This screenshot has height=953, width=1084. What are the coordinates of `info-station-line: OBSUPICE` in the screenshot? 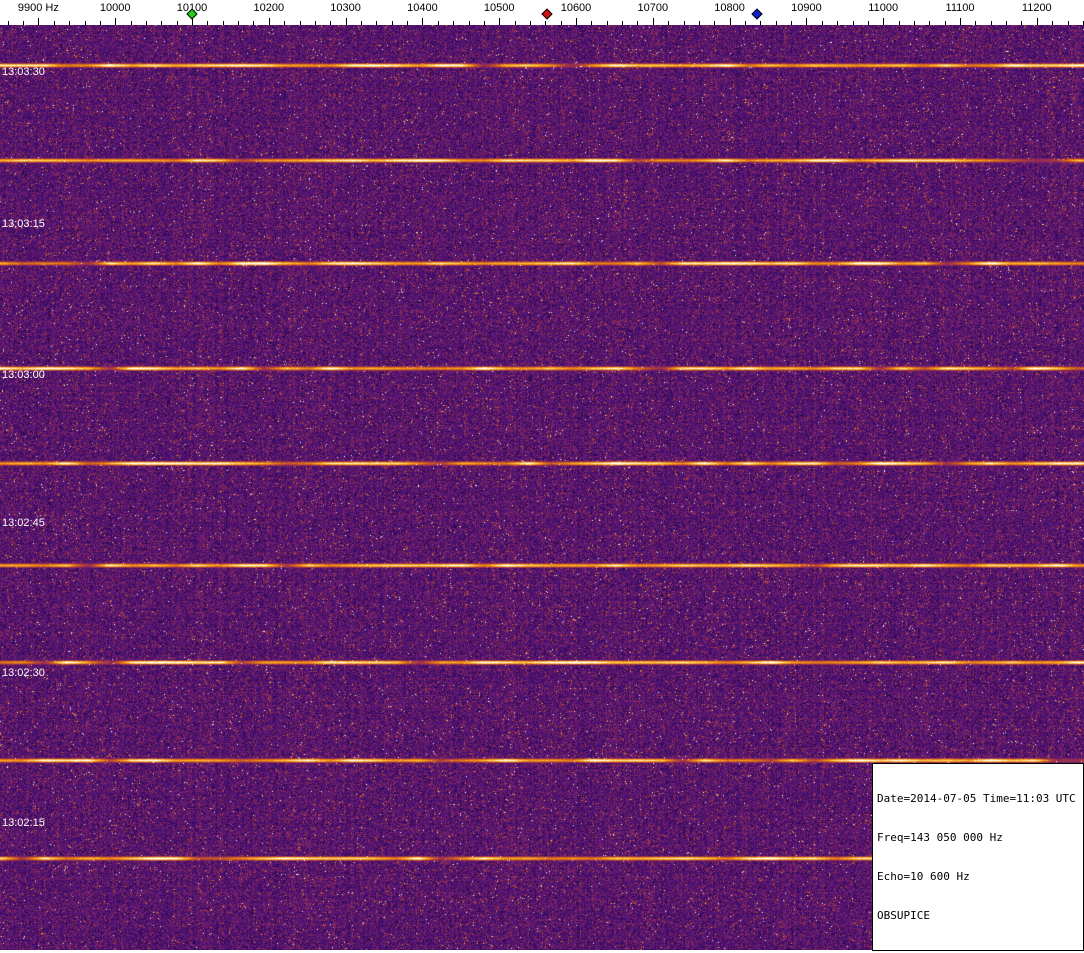 It's located at (903, 915).